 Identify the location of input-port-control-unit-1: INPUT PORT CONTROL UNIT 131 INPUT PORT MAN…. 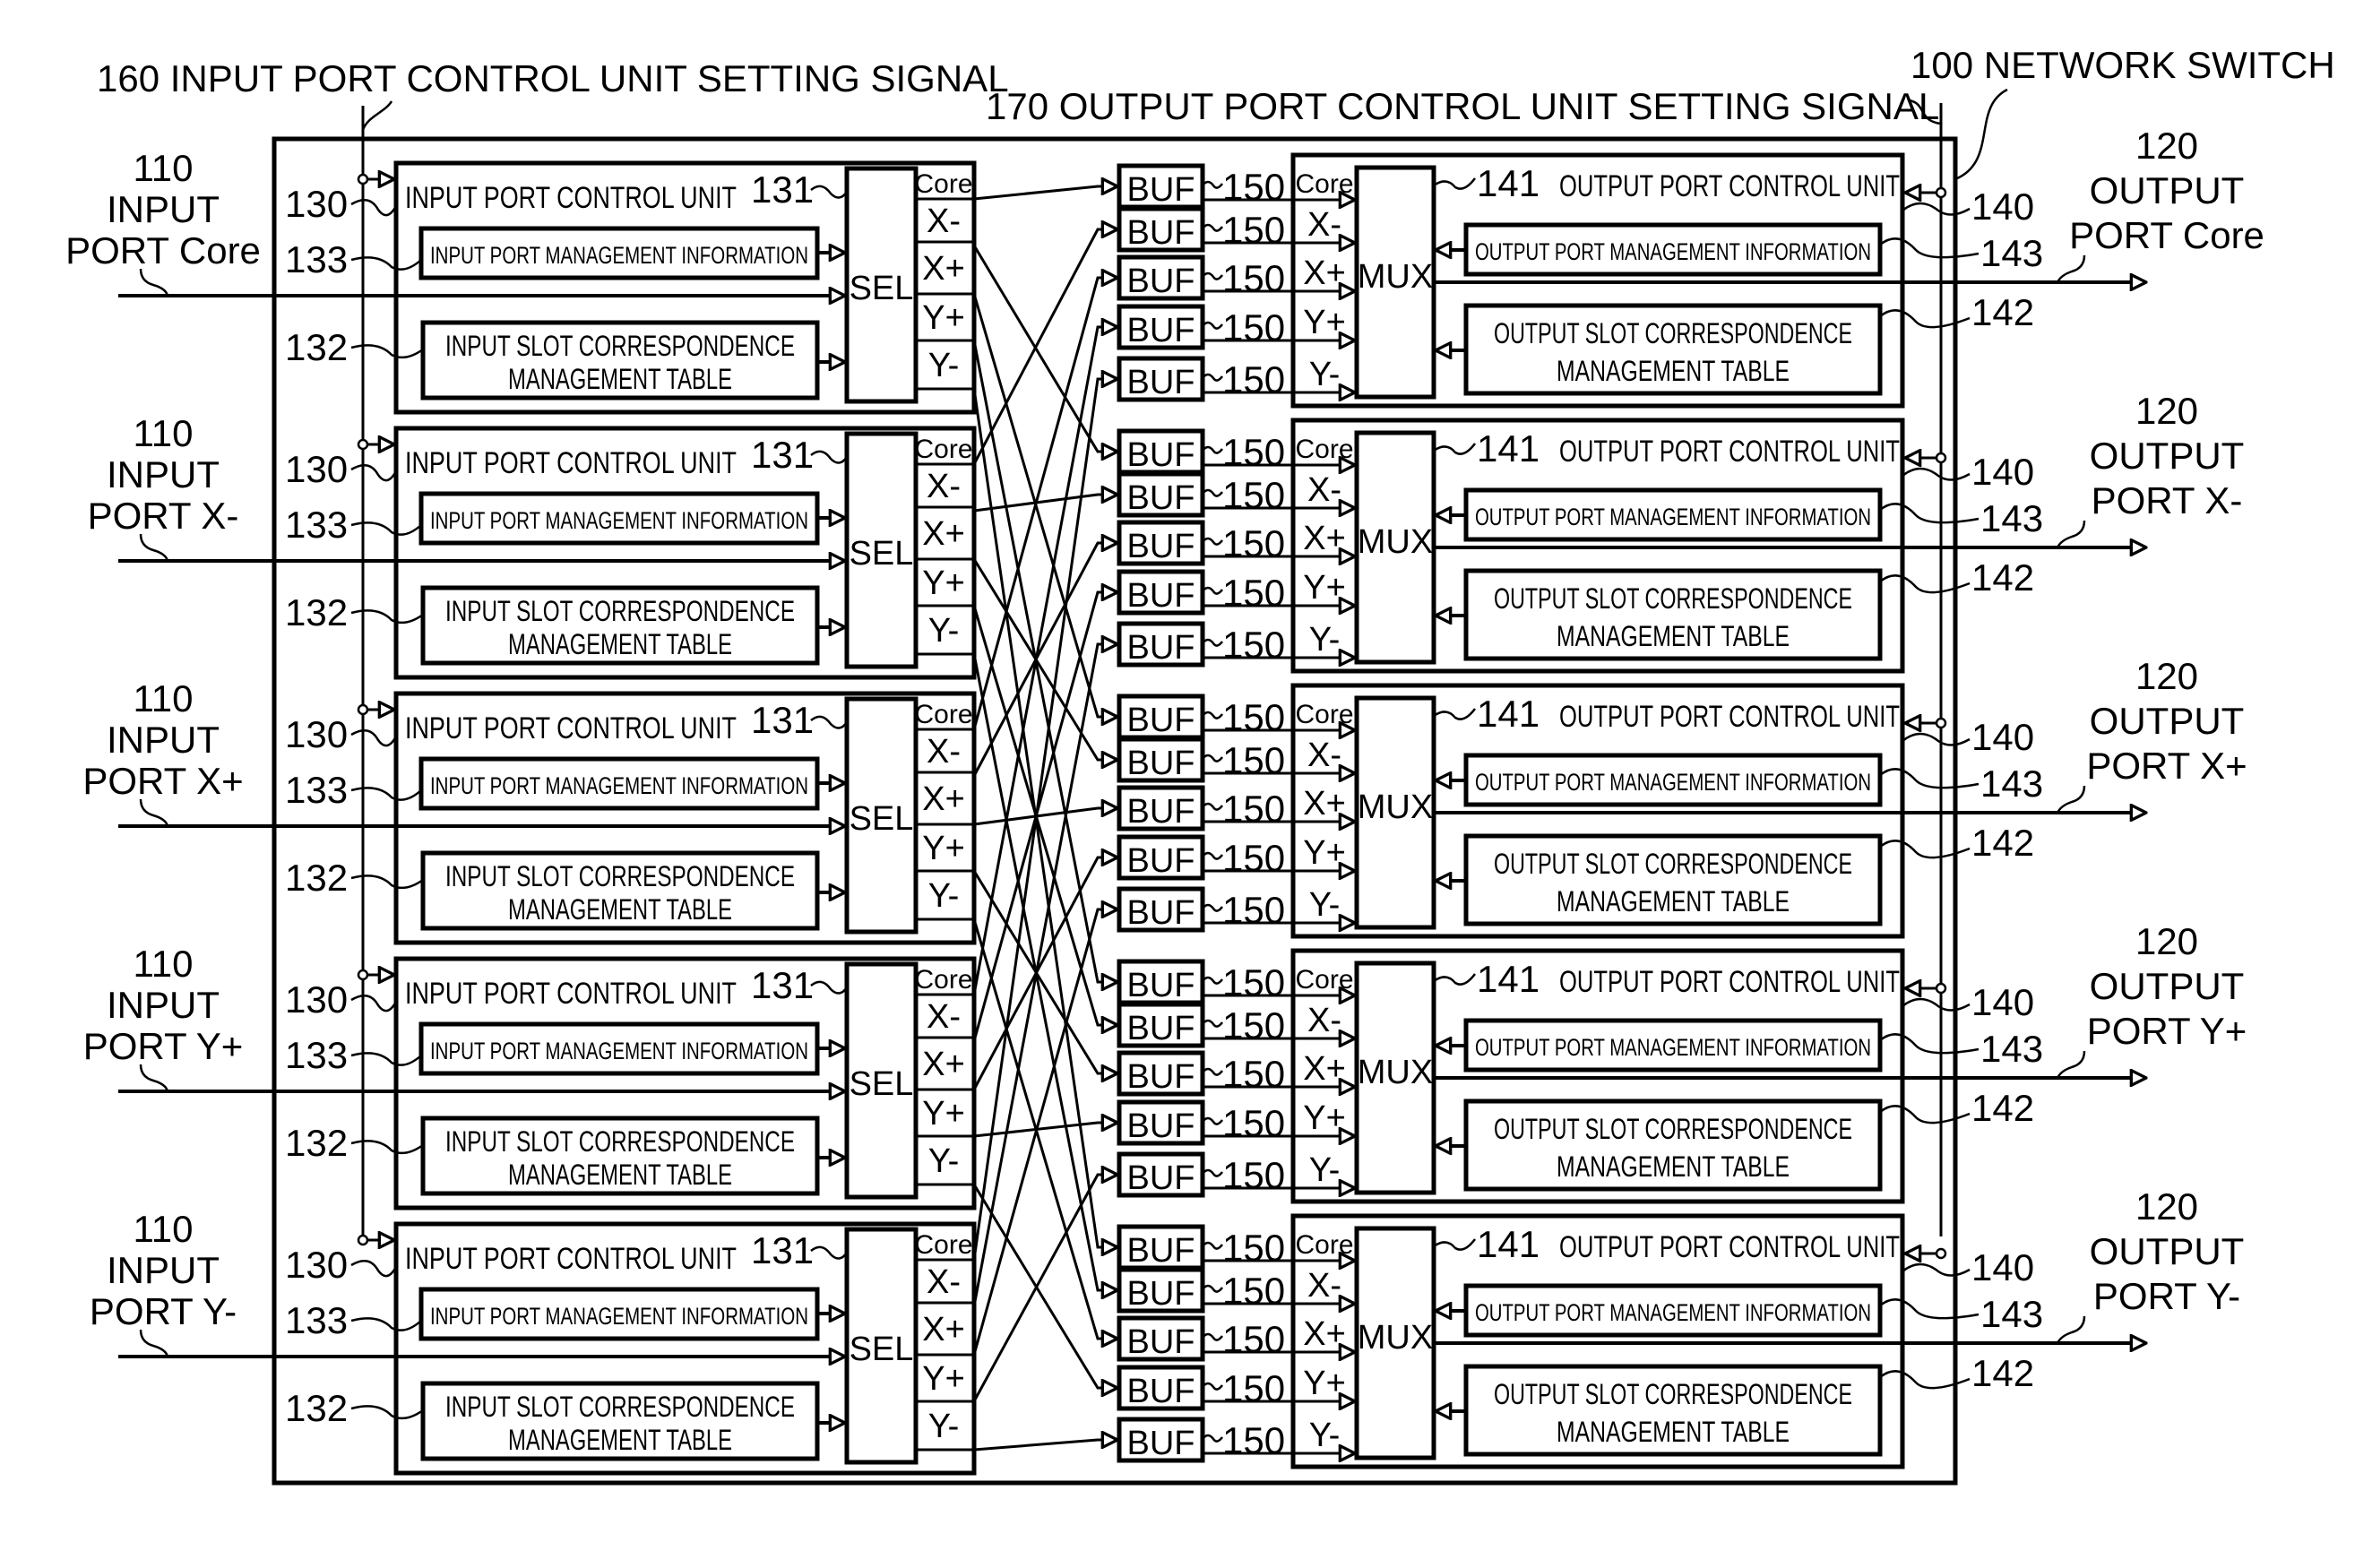
(547, 553).